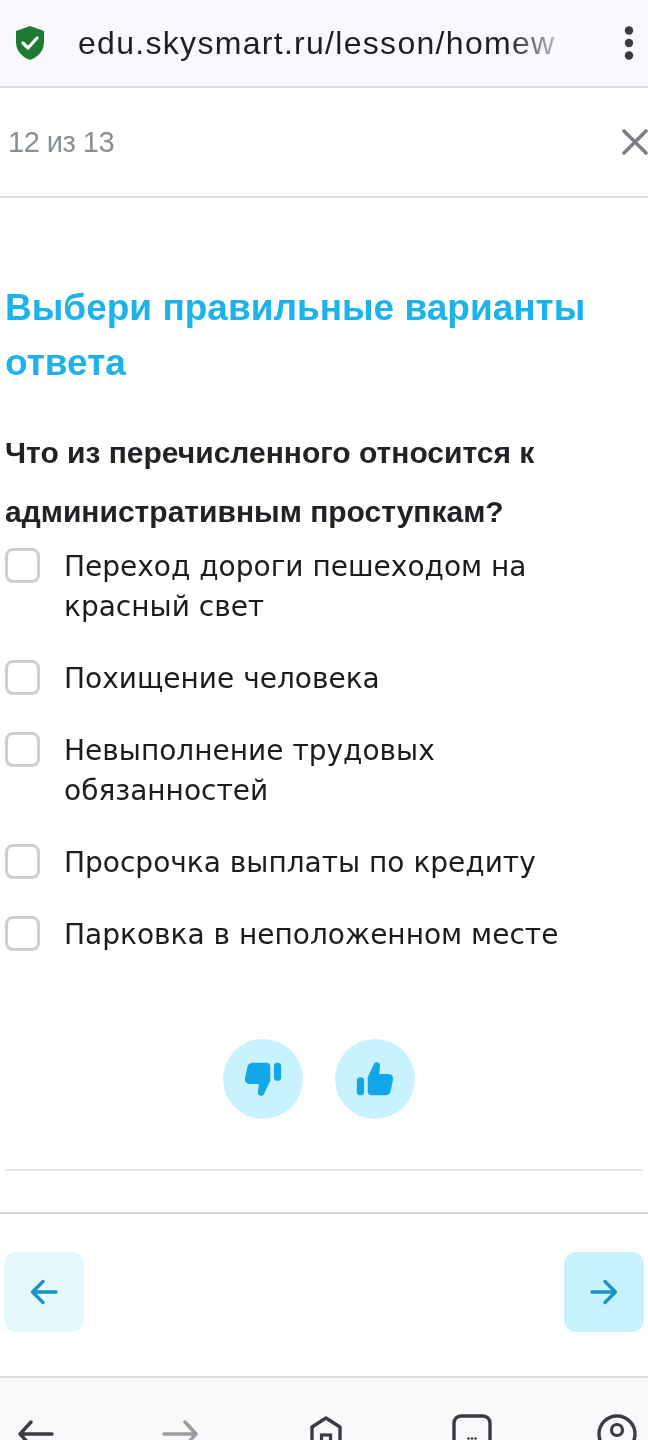 This screenshot has height=1440, width=648. What do you see at coordinates (250, 771) in the screenshot?
I see `option-label: Невыполнение трудовых обязанностей` at bounding box center [250, 771].